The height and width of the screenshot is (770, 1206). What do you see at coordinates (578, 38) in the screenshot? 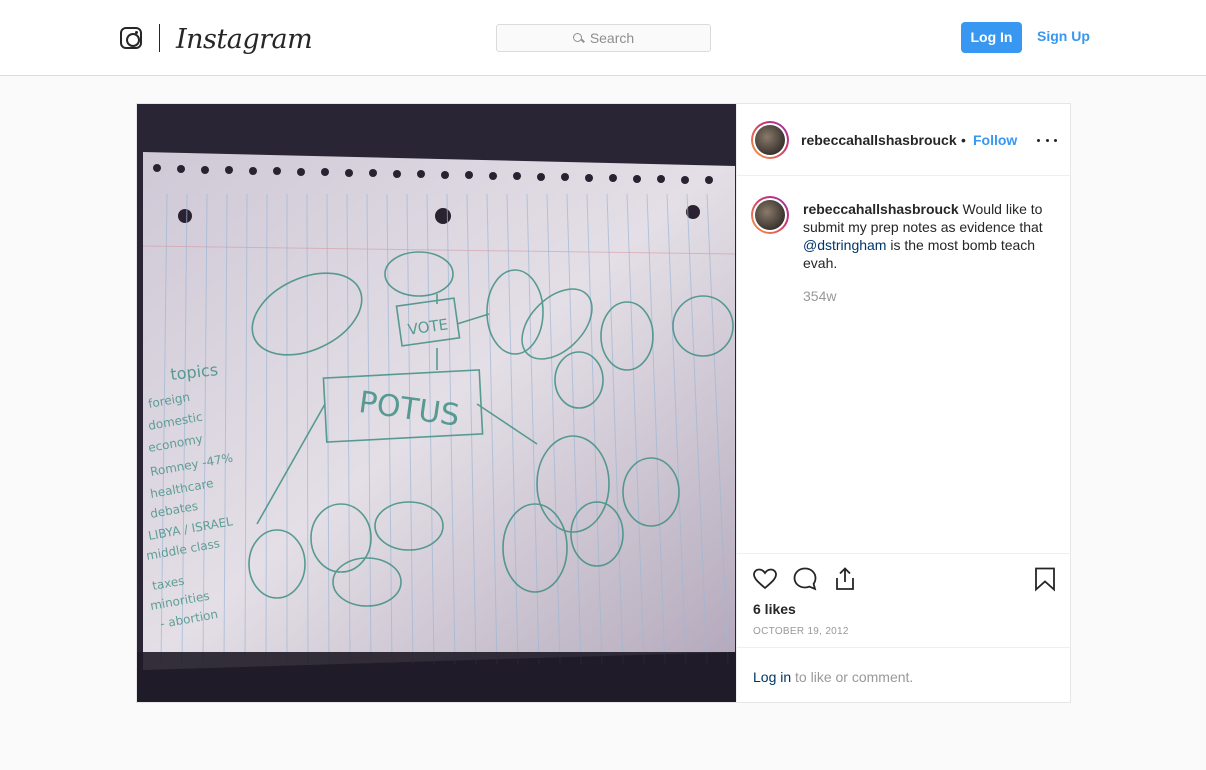
I see `search-icon` at bounding box center [578, 38].